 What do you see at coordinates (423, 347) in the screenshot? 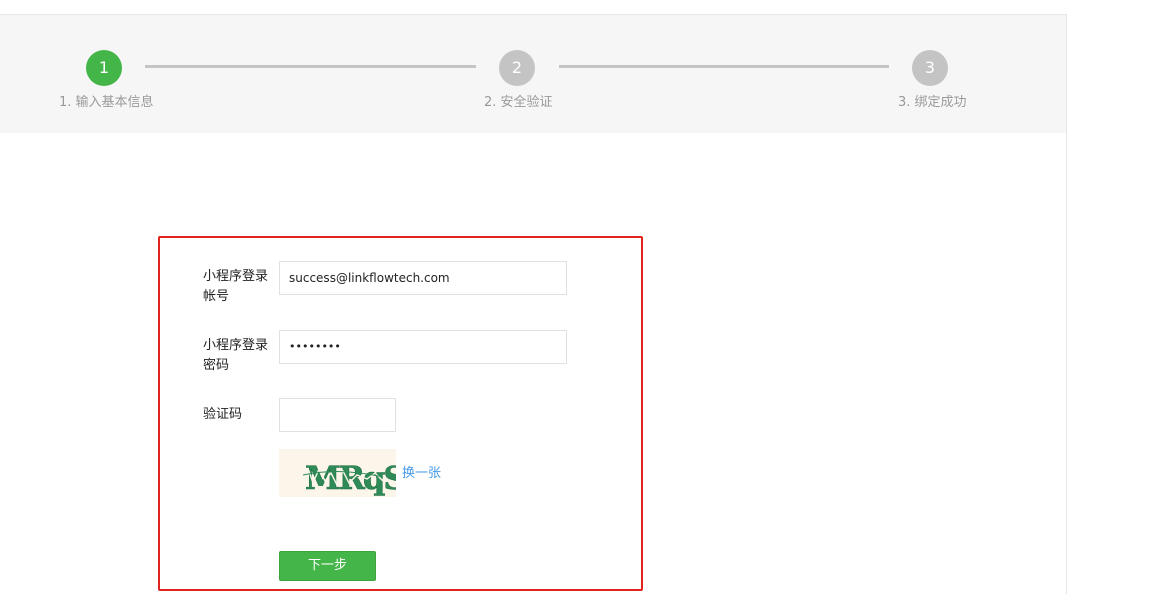
I see `password-input: ••••••••` at bounding box center [423, 347].